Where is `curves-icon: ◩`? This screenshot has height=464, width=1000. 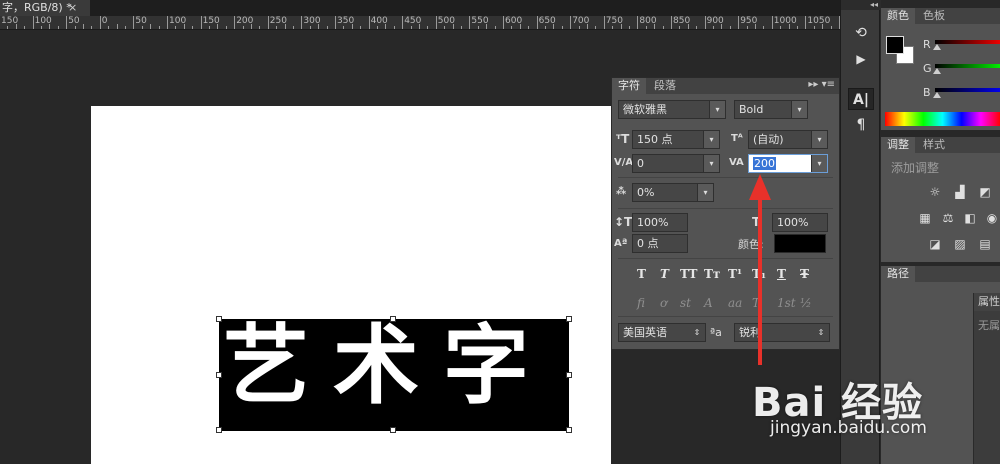 curves-icon: ◩ is located at coordinates (985, 192).